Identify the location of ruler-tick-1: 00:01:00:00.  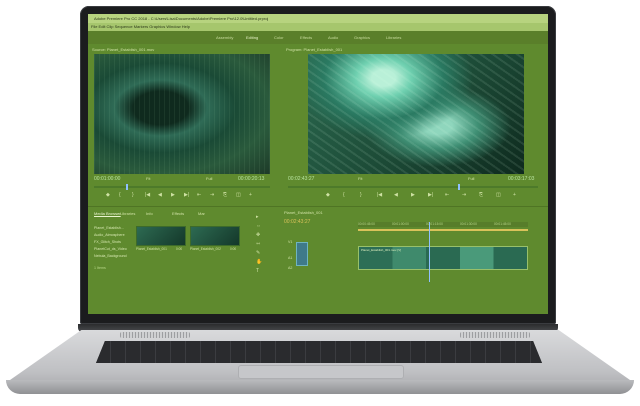
(400, 224).